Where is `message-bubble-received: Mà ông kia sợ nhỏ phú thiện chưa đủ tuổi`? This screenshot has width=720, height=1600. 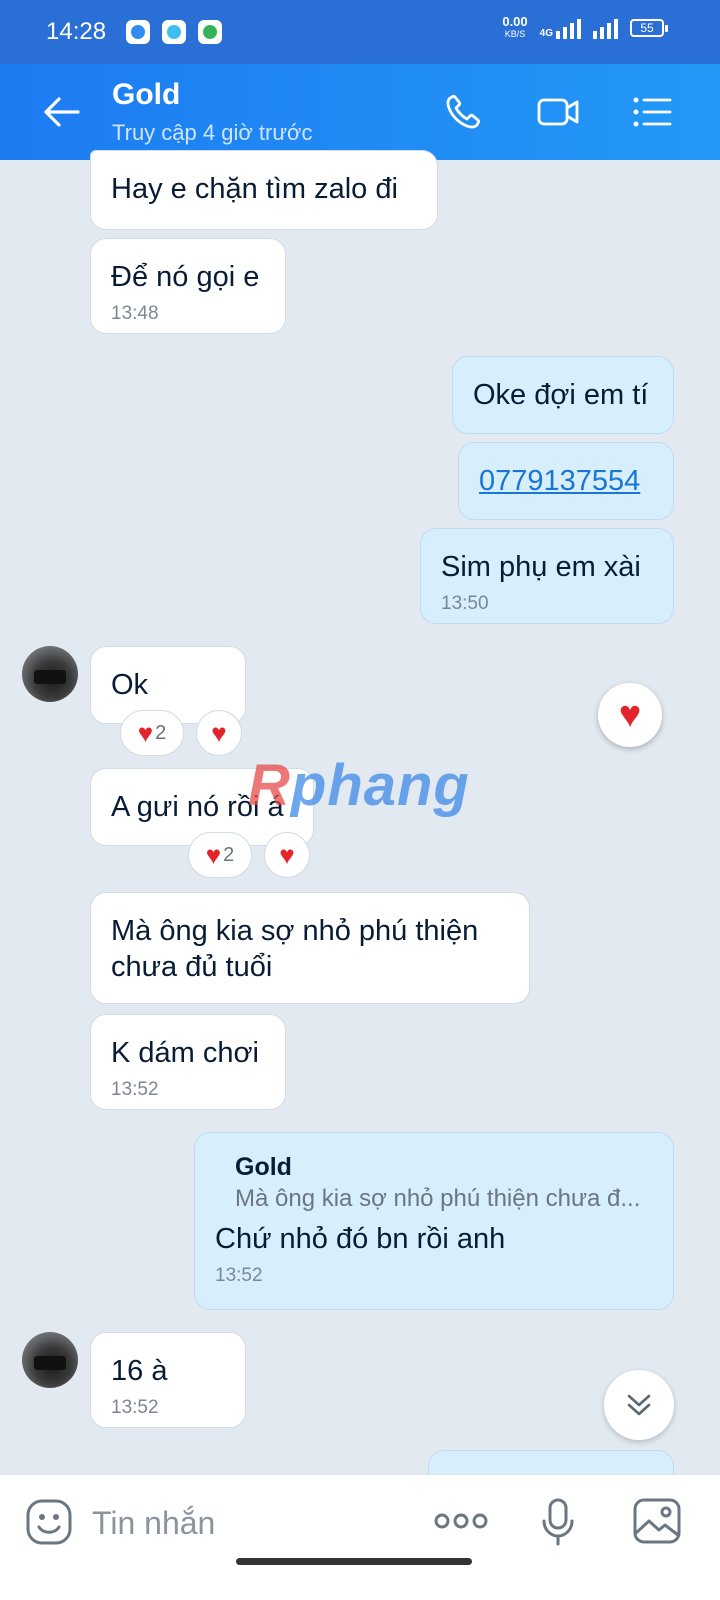 message-bubble-received: Mà ông kia sợ nhỏ phú thiện chưa đủ tuổi is located at coordinates (310, 948).